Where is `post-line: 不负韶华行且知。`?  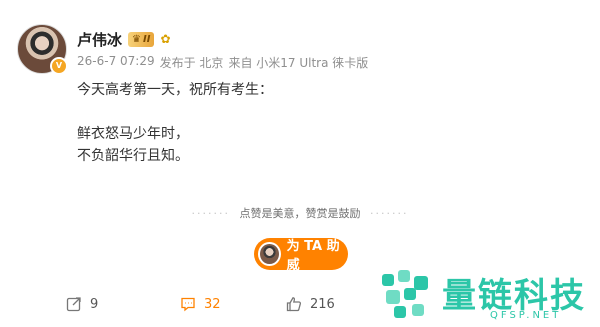
post-line: 不负韶华行且知。 is located at coordinates (133, 156).